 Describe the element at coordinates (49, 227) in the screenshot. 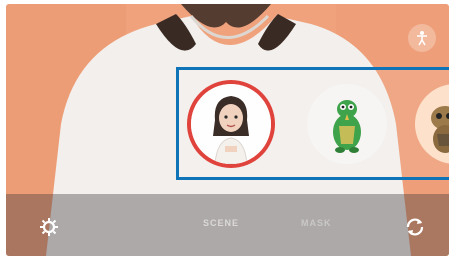

I see `settings-icon` at that location.